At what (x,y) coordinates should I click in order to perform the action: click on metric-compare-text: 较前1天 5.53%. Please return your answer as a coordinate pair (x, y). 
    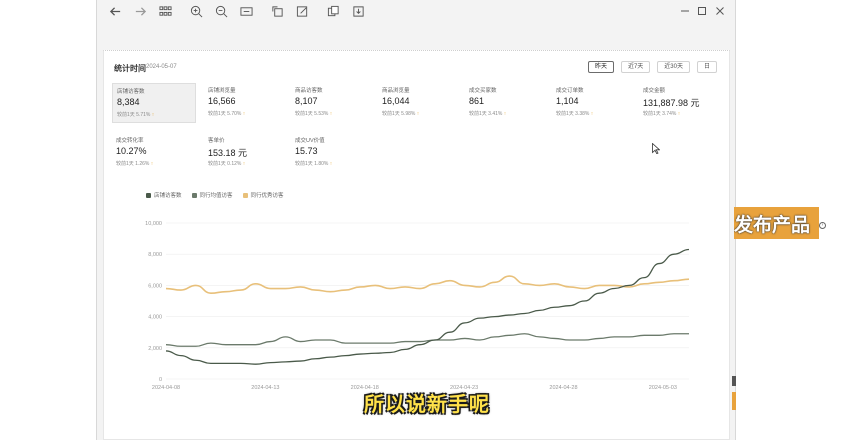
    Looking at the image, I should click on (312, 114).